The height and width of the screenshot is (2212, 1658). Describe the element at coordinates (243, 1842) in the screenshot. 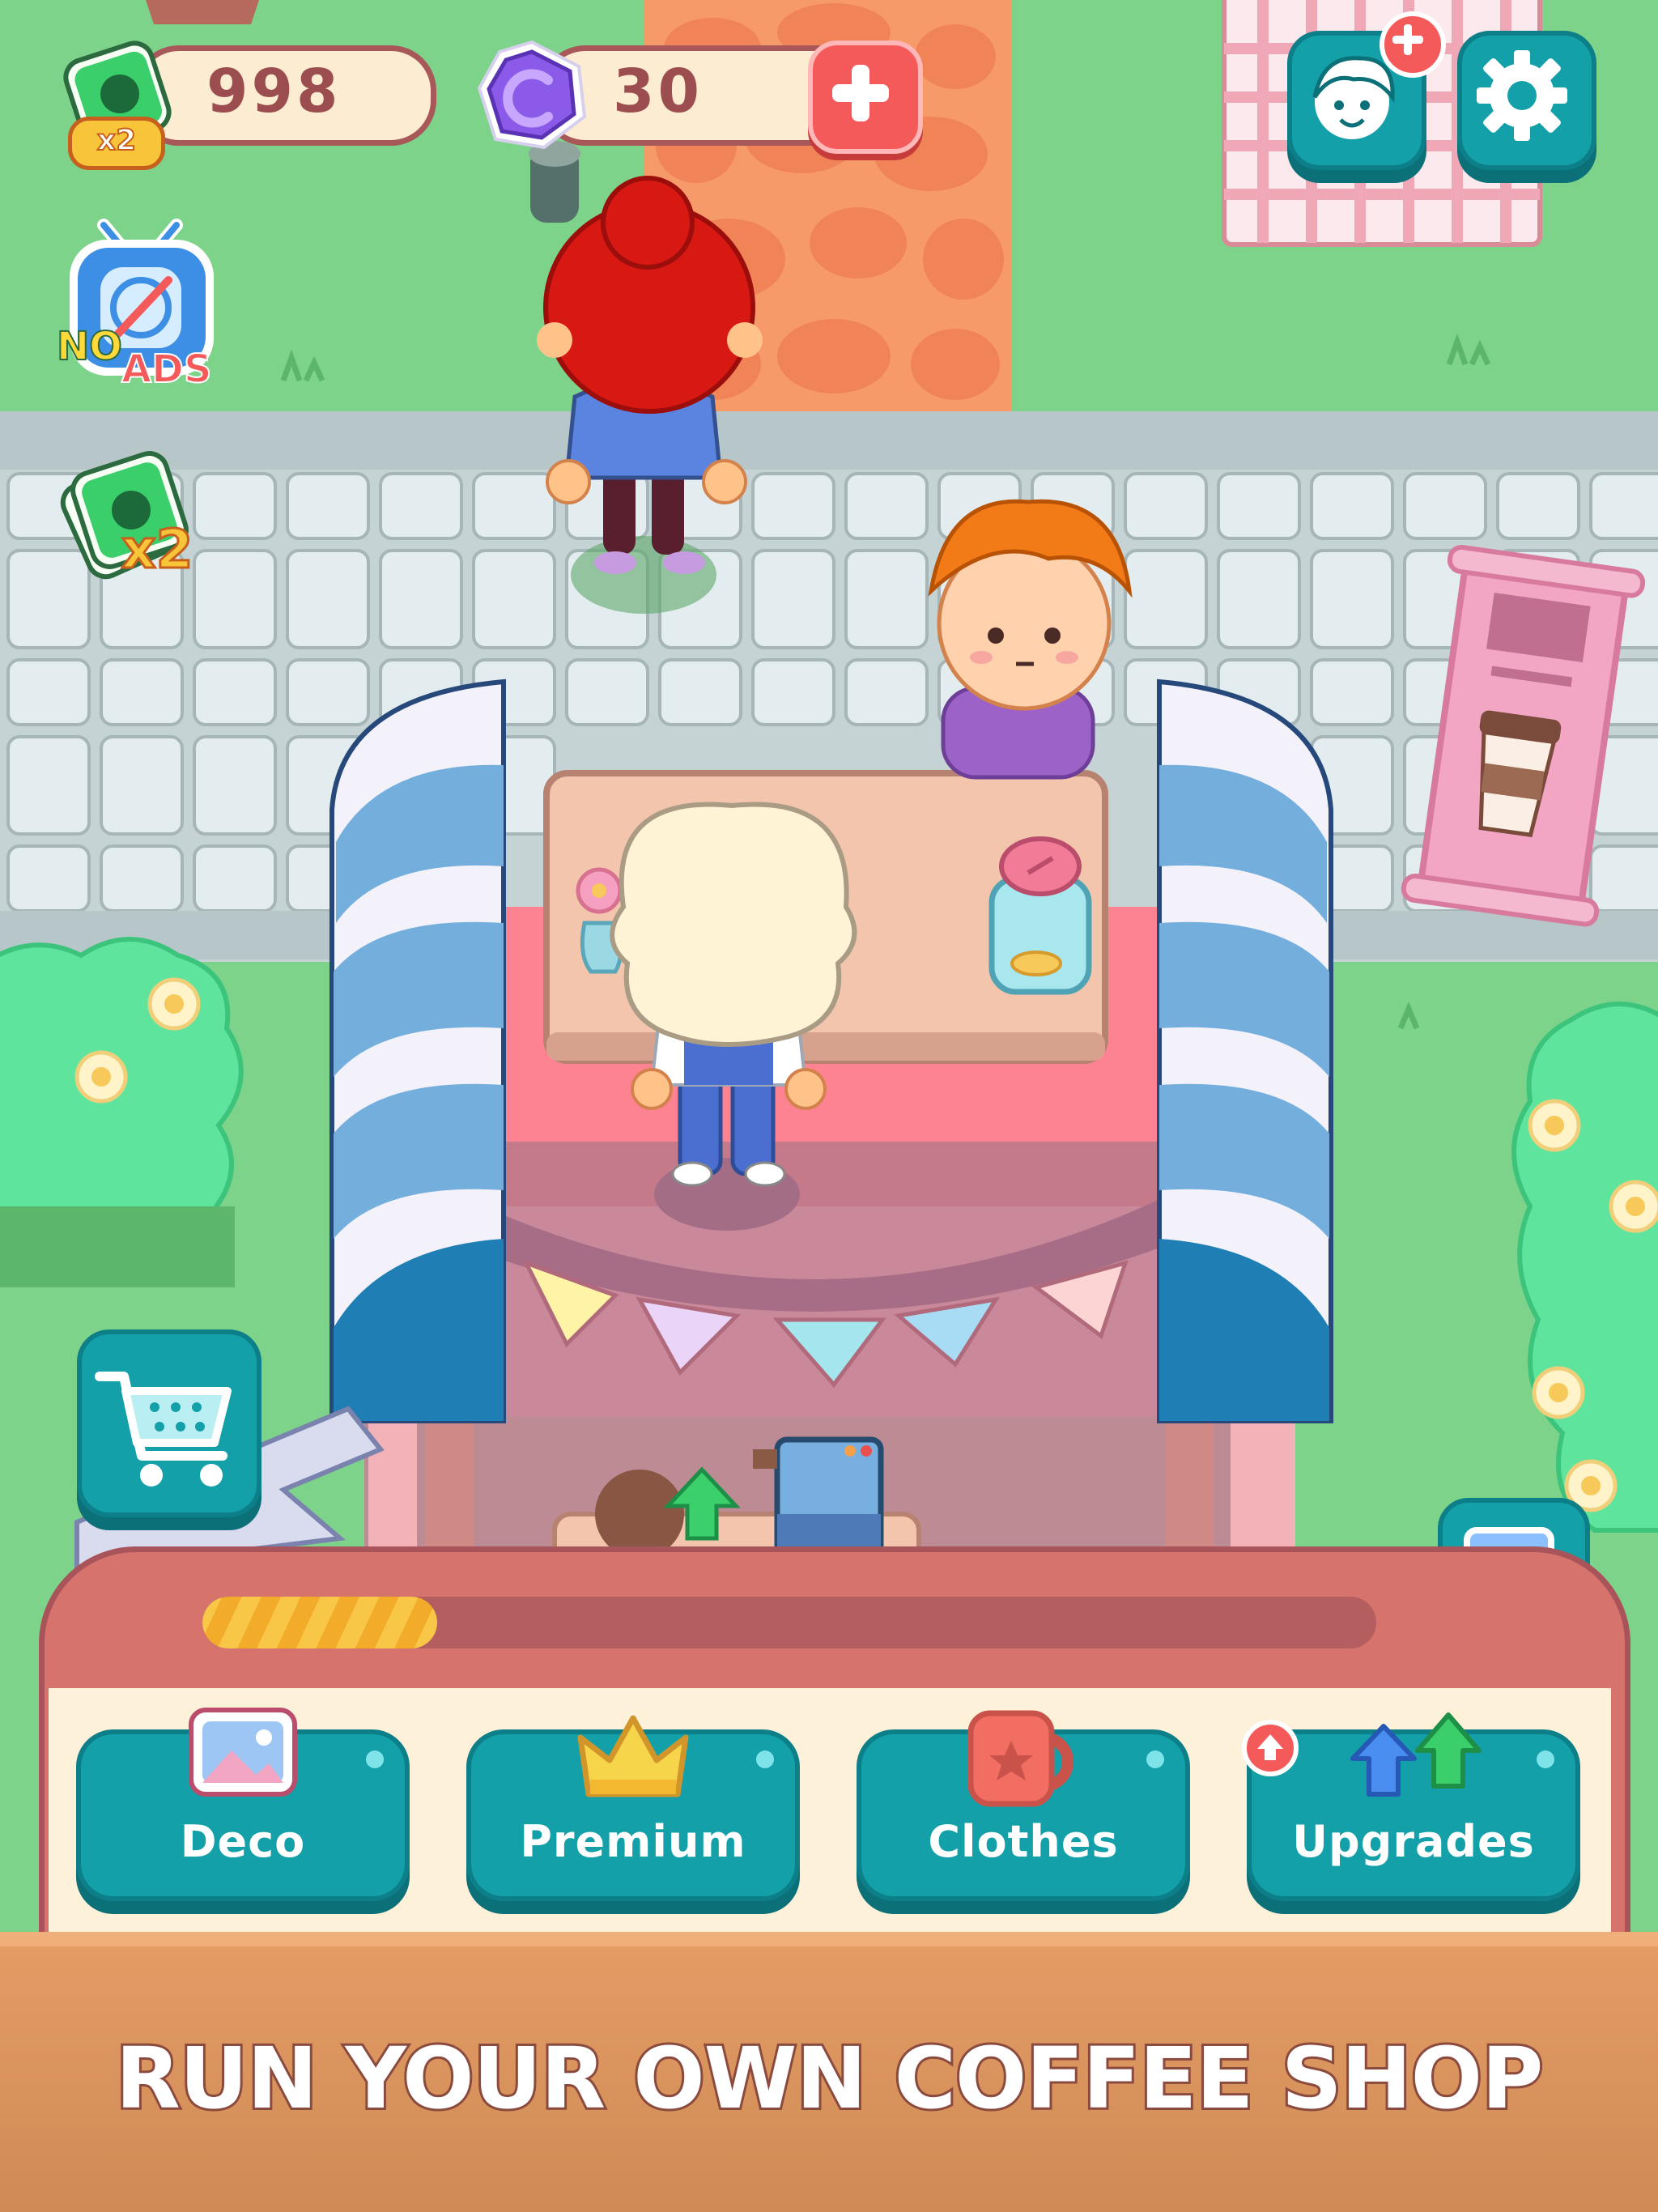

I see `deco-label: Deco` at that location.